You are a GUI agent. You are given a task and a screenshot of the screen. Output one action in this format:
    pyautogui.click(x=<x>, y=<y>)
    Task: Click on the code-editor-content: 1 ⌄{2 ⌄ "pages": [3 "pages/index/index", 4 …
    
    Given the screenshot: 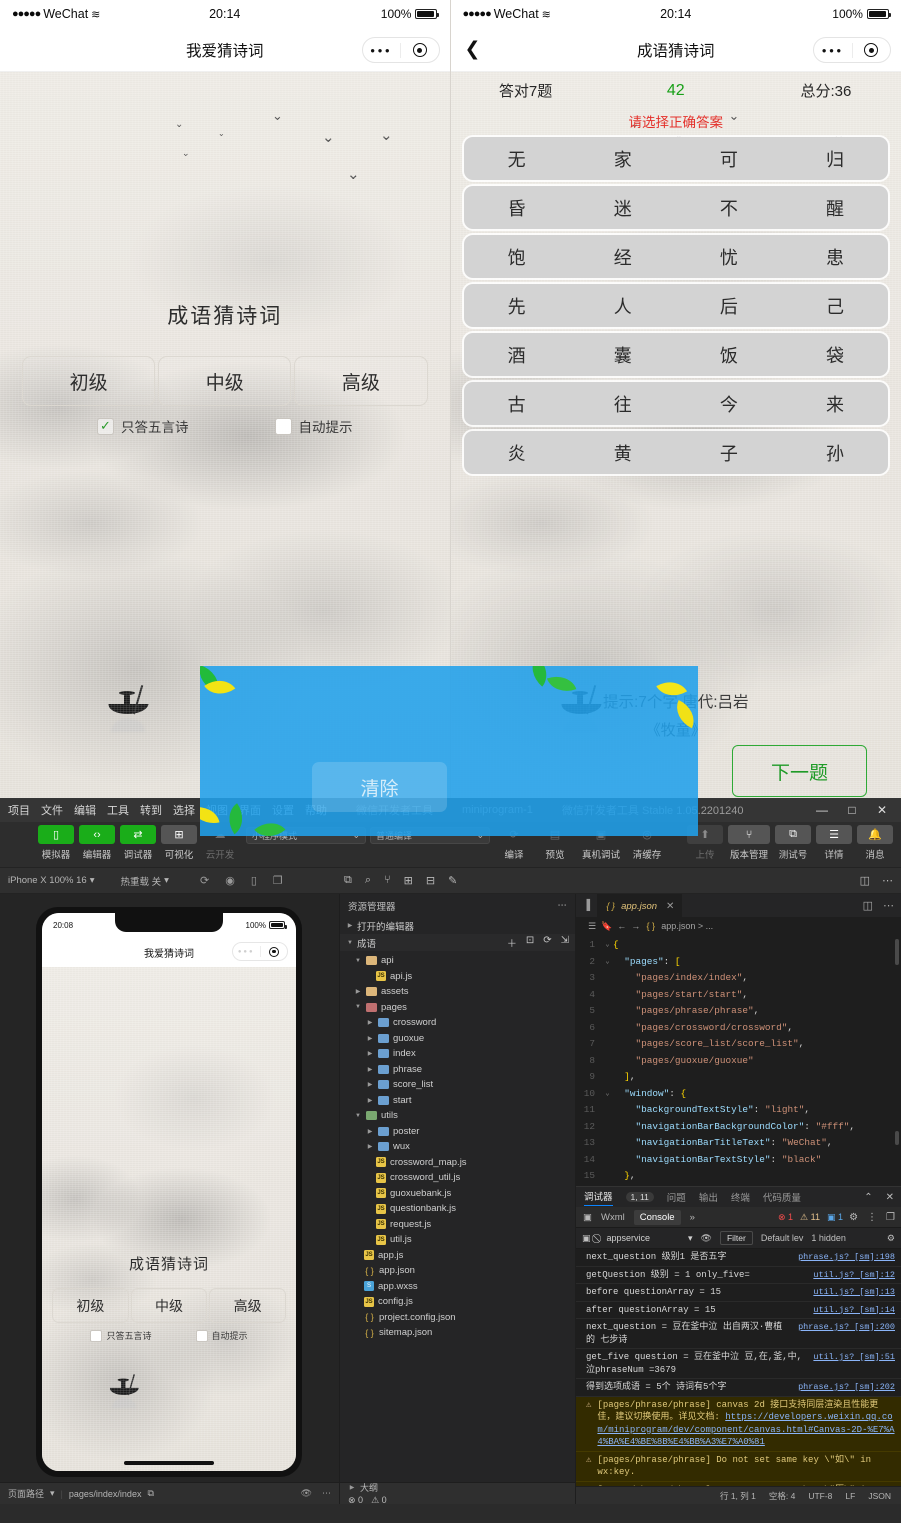 What is the action you would take?
    pyautogui.click(x=738, y=1060)
    